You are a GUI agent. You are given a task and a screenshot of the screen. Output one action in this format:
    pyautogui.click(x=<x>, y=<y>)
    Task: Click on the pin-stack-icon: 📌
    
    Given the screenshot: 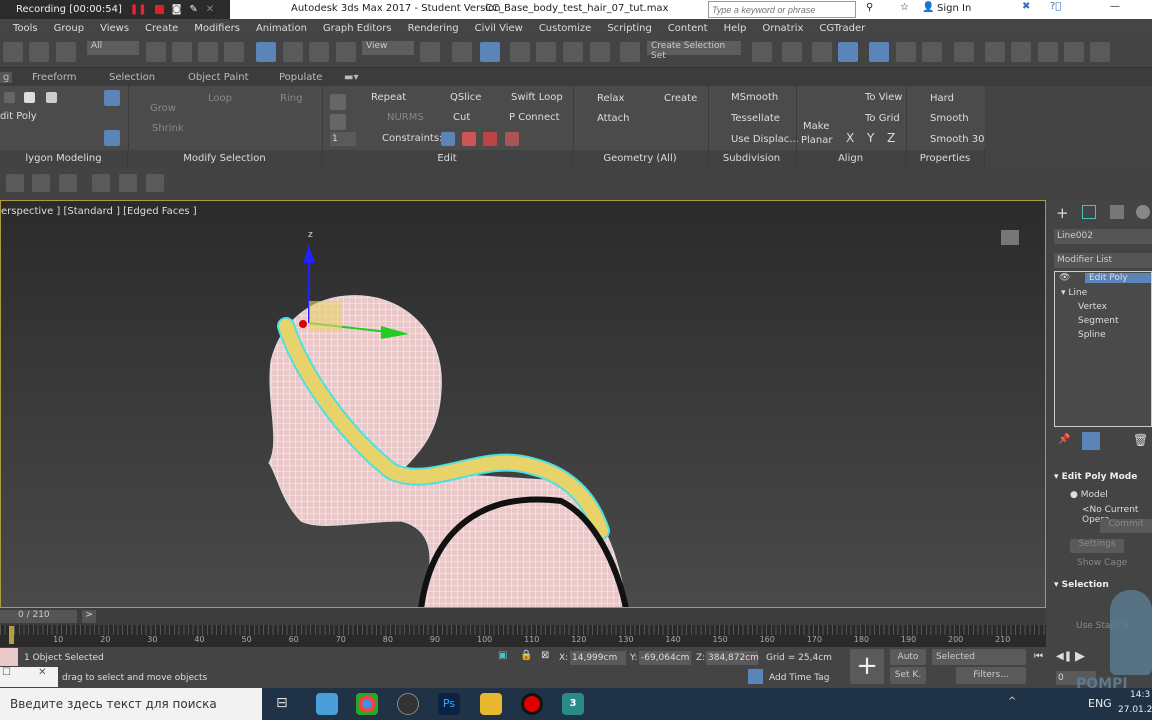 What is the action you would take?
    pyautogui.click(x=1064, y=439)
    